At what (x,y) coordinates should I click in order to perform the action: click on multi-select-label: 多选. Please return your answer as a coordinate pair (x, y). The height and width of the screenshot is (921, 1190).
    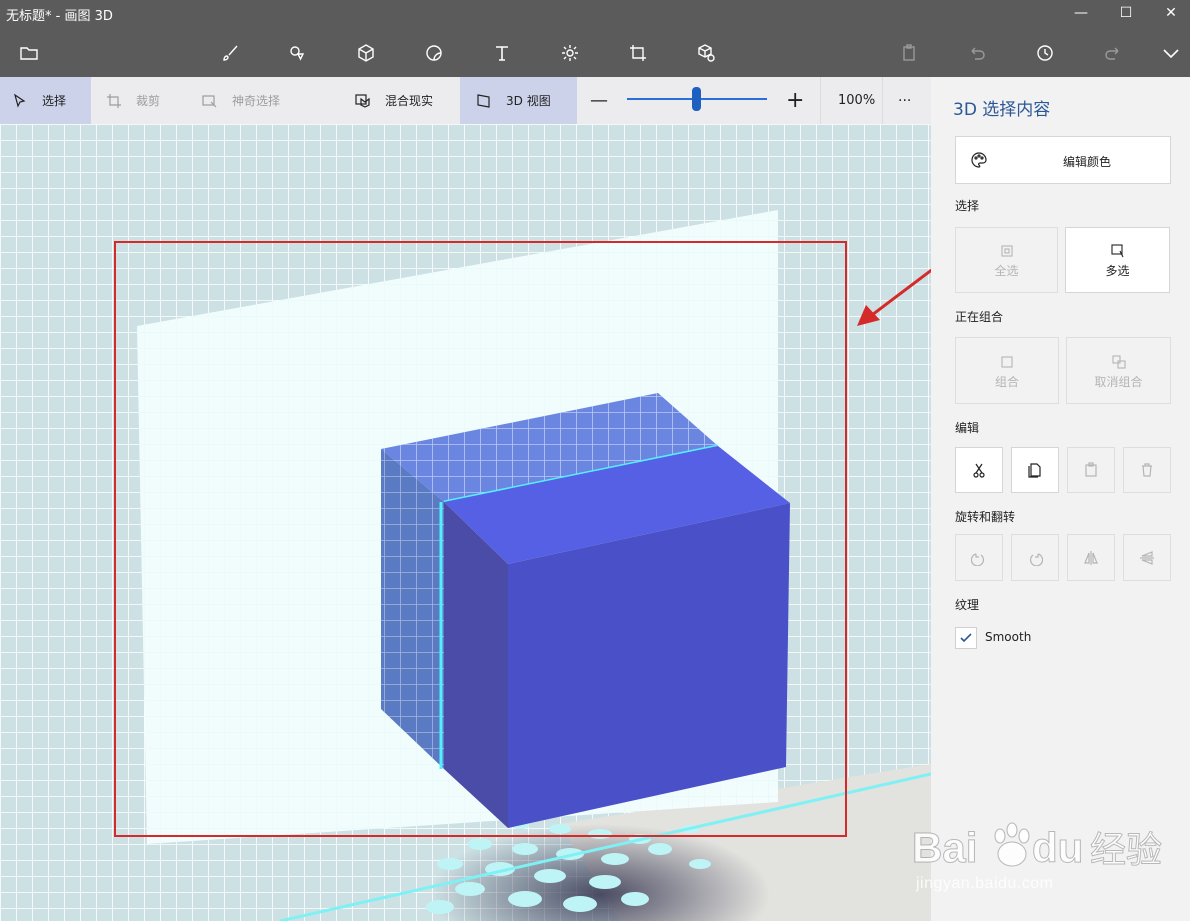
    Looking at the image, I should click on (1117, 271).